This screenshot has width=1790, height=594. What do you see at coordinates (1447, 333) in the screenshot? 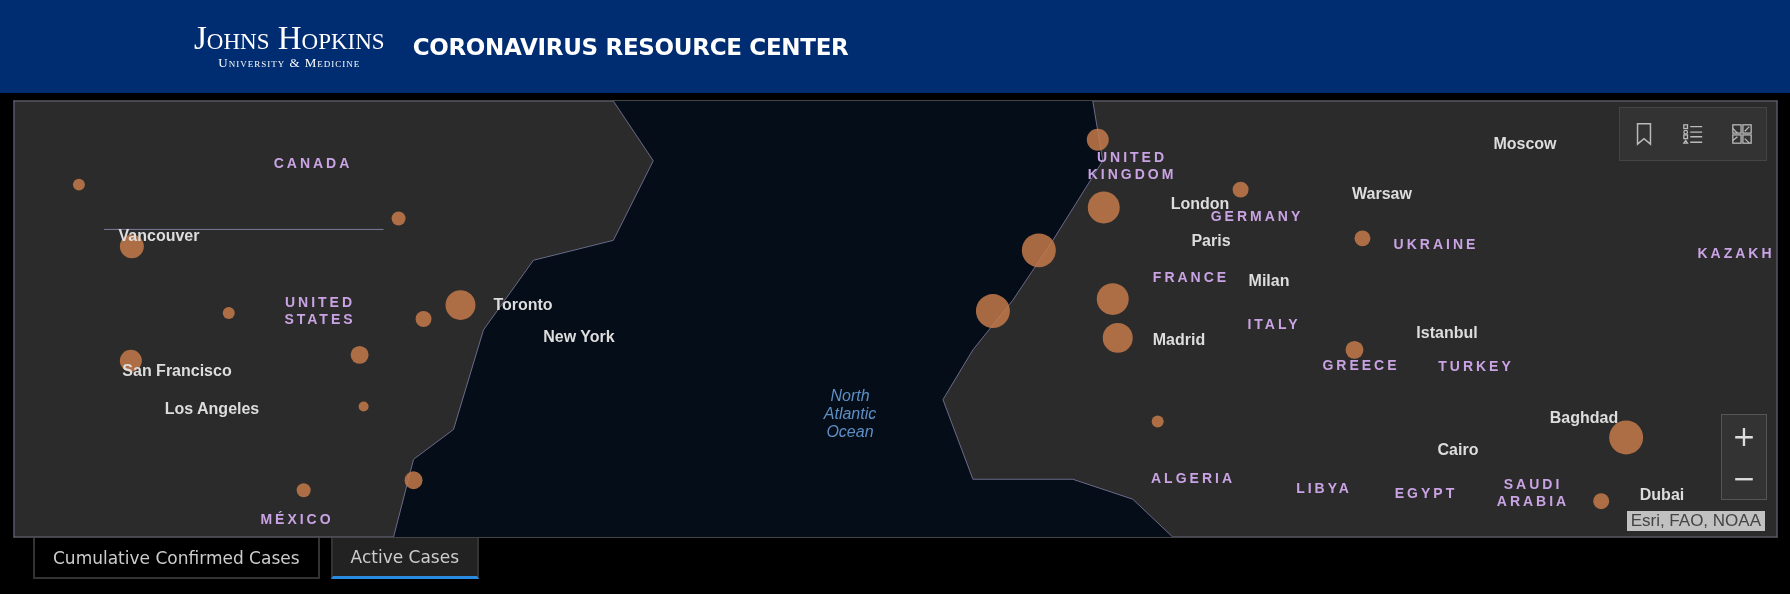
I see `city-label: Istanbul` at bounding box center [1447, 333].